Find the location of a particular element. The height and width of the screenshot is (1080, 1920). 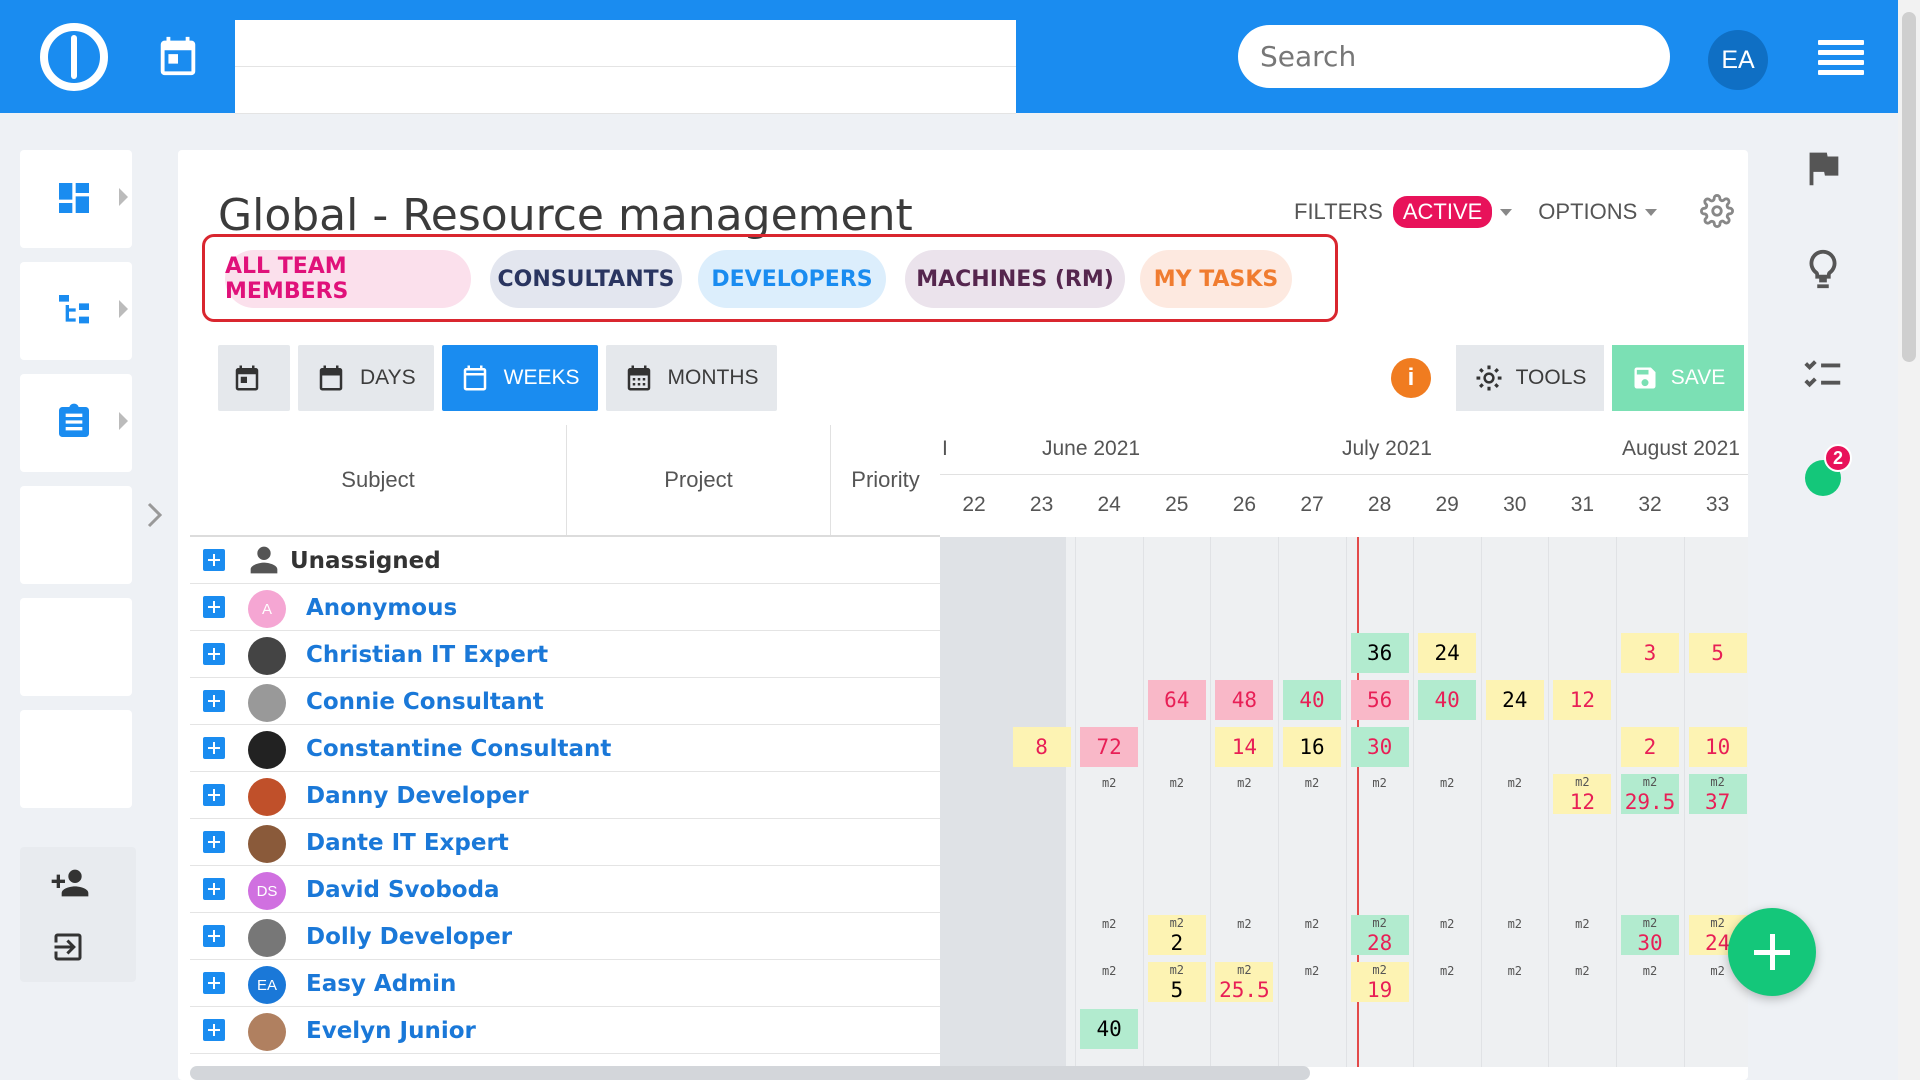

resource-name-link: Dolly Developer is located at coordinates (409, 937).